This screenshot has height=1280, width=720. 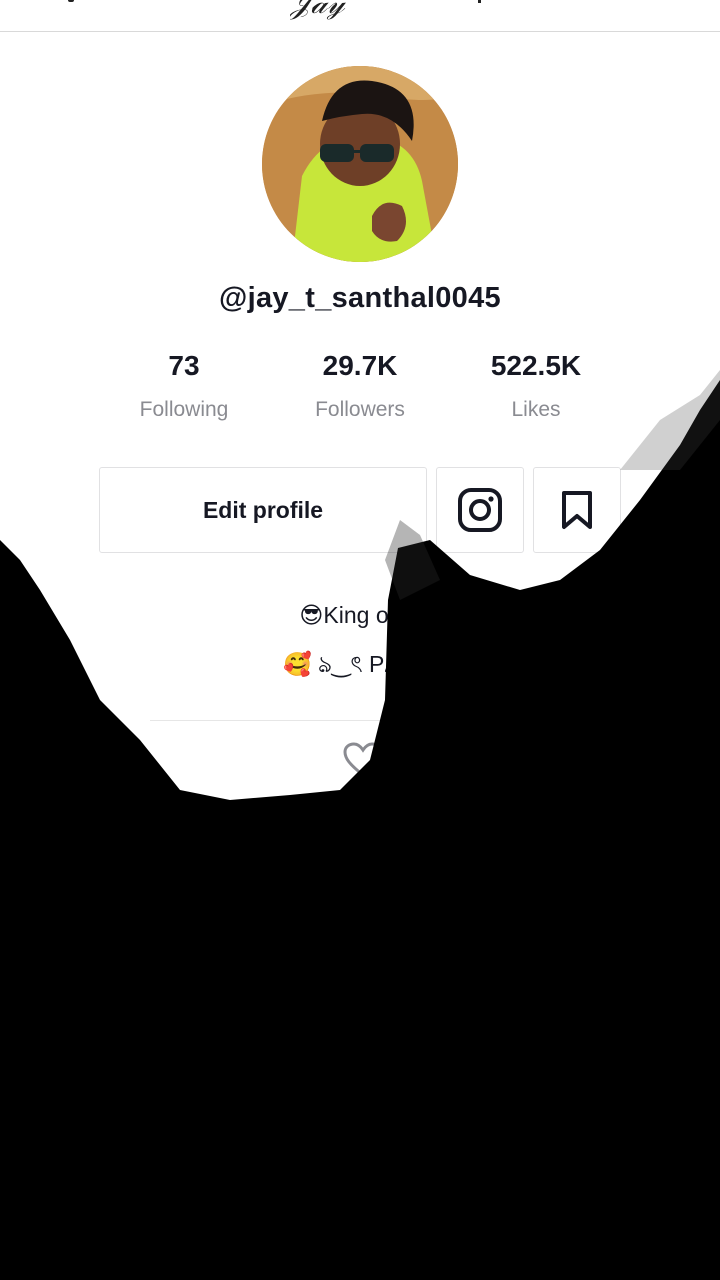 What do you see at coordinates (393, 664) in the screenshot?
I see `bio-text-2: PΔG` at bounding box center [393, 664].